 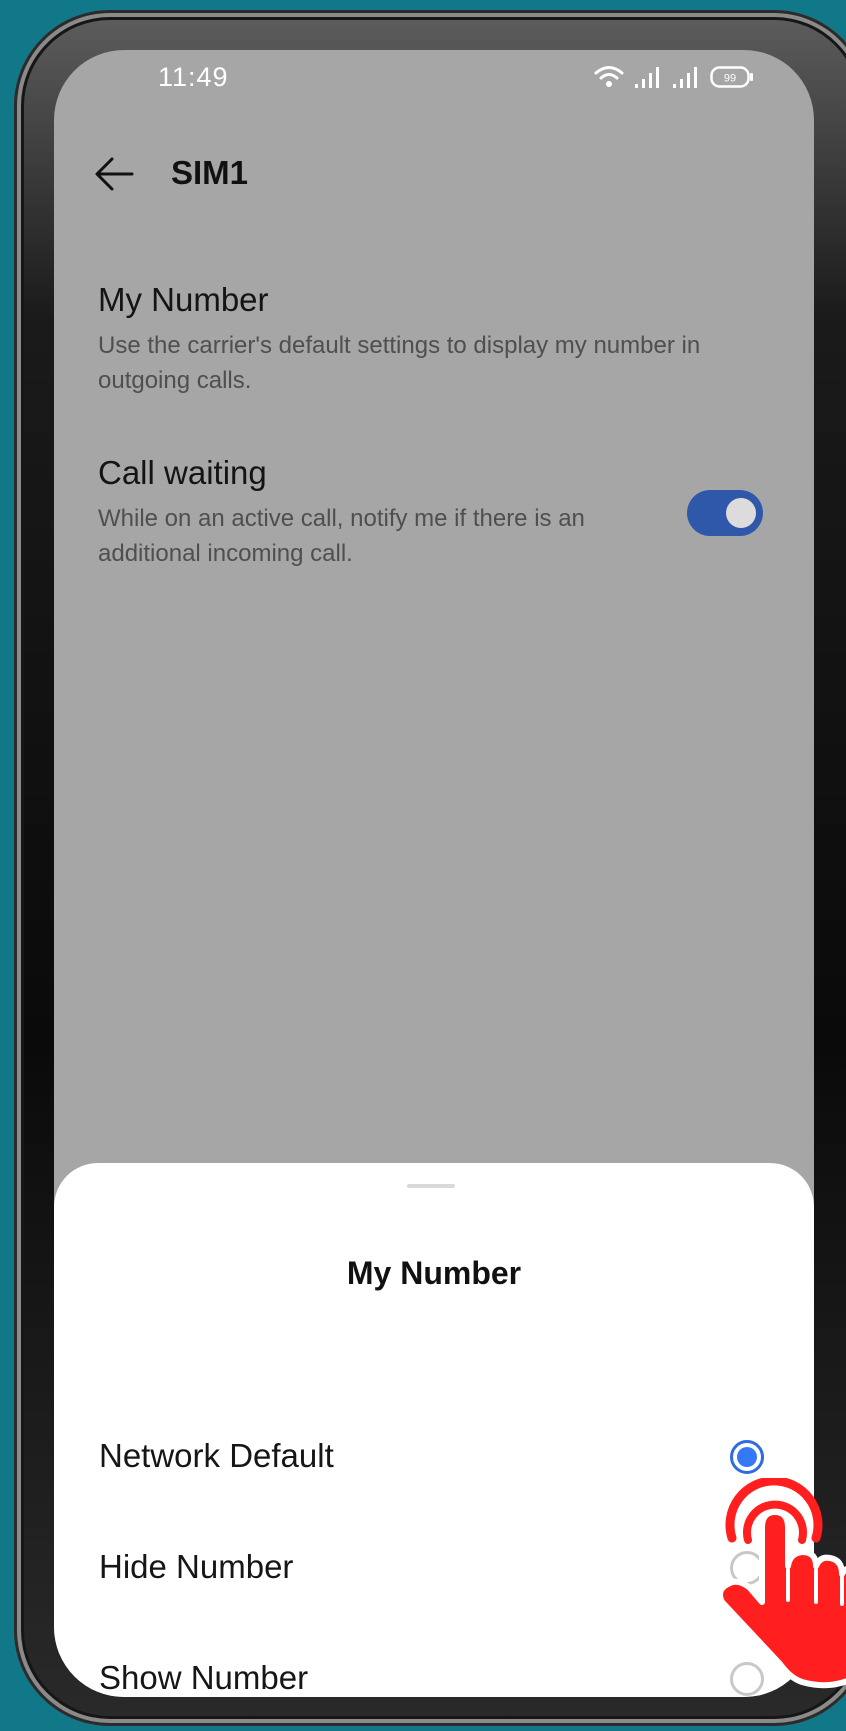 What do you see at coordinates (434, 90) in the screenshot?
I see `status-bar: 11:49 99` at bounding box center [434, 90].